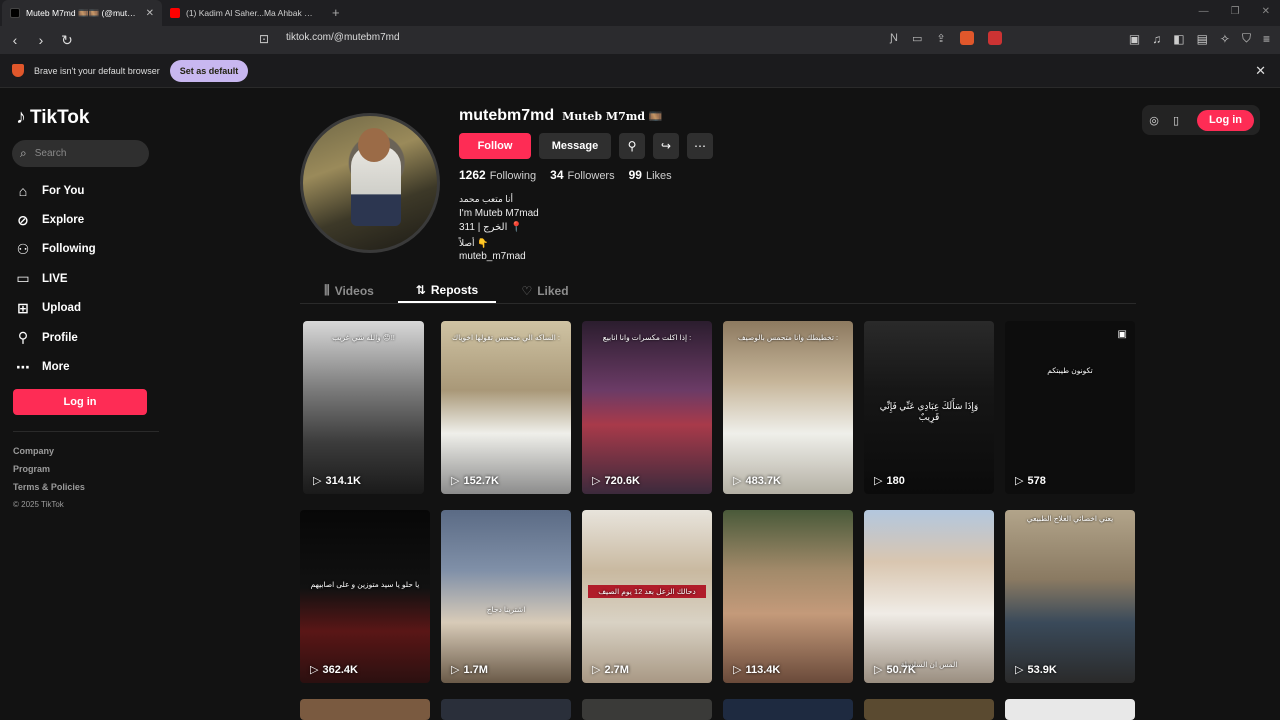 The width and height of the screenshot is (1280, 720). Describe the element at coordinates (878, 670) in the screenshot. I see `play-icon: ▷` at that location.